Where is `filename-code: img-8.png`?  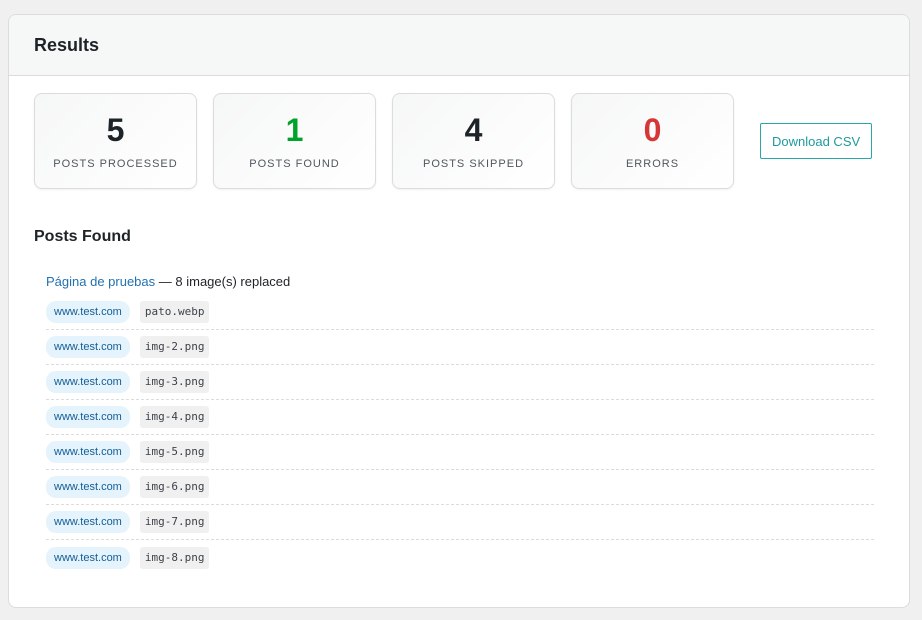 filename-code: img-8.png is located at coordinates (174, 557).